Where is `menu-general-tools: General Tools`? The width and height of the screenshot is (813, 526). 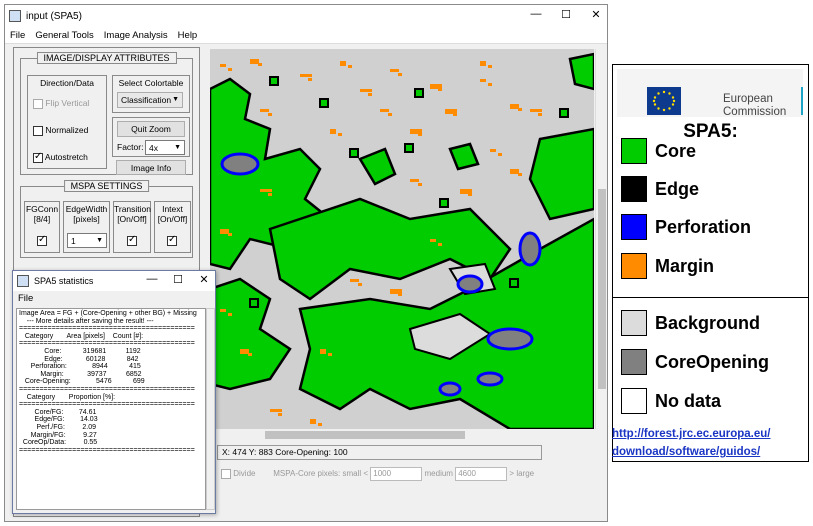 menu-general-tools: General Tools is located at coordinates (64, 35).